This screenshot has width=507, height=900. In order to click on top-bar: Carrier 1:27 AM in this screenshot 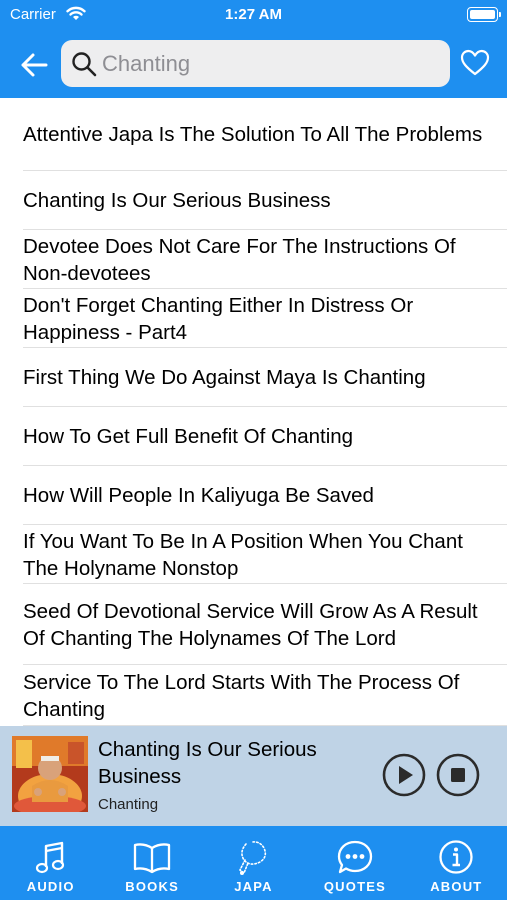, I will do `click(253, 49)`.